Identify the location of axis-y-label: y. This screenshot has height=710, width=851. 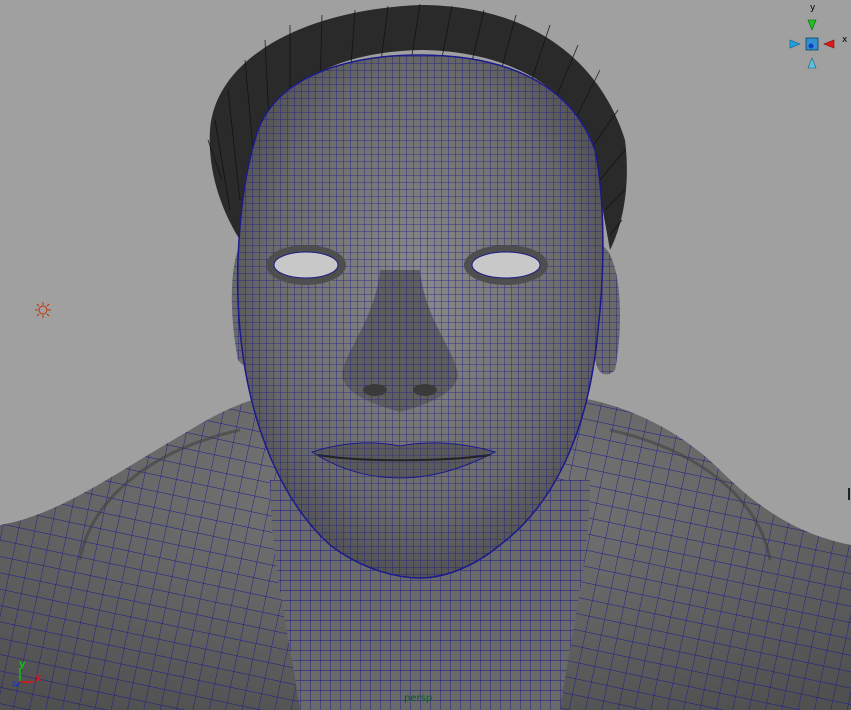
(22, 664).